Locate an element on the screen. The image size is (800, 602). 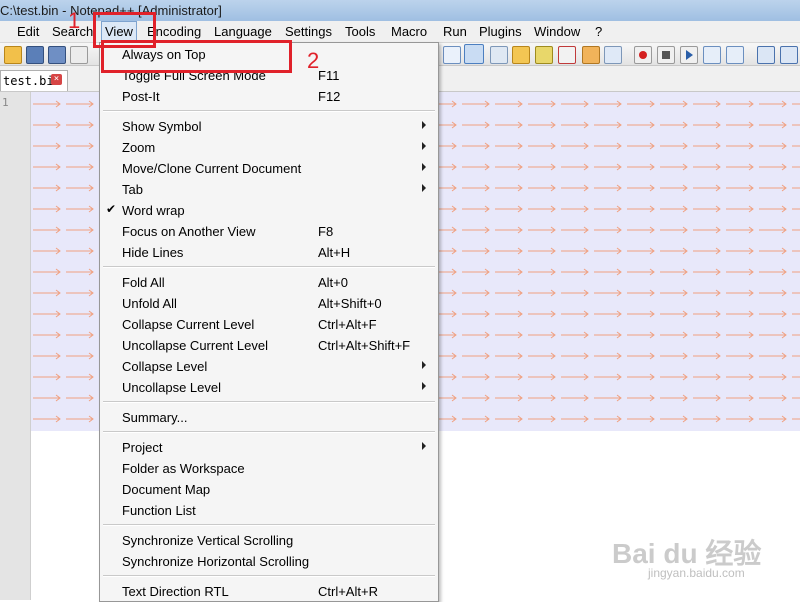
menu-tools: Tools is located at coordinates (360, 31).